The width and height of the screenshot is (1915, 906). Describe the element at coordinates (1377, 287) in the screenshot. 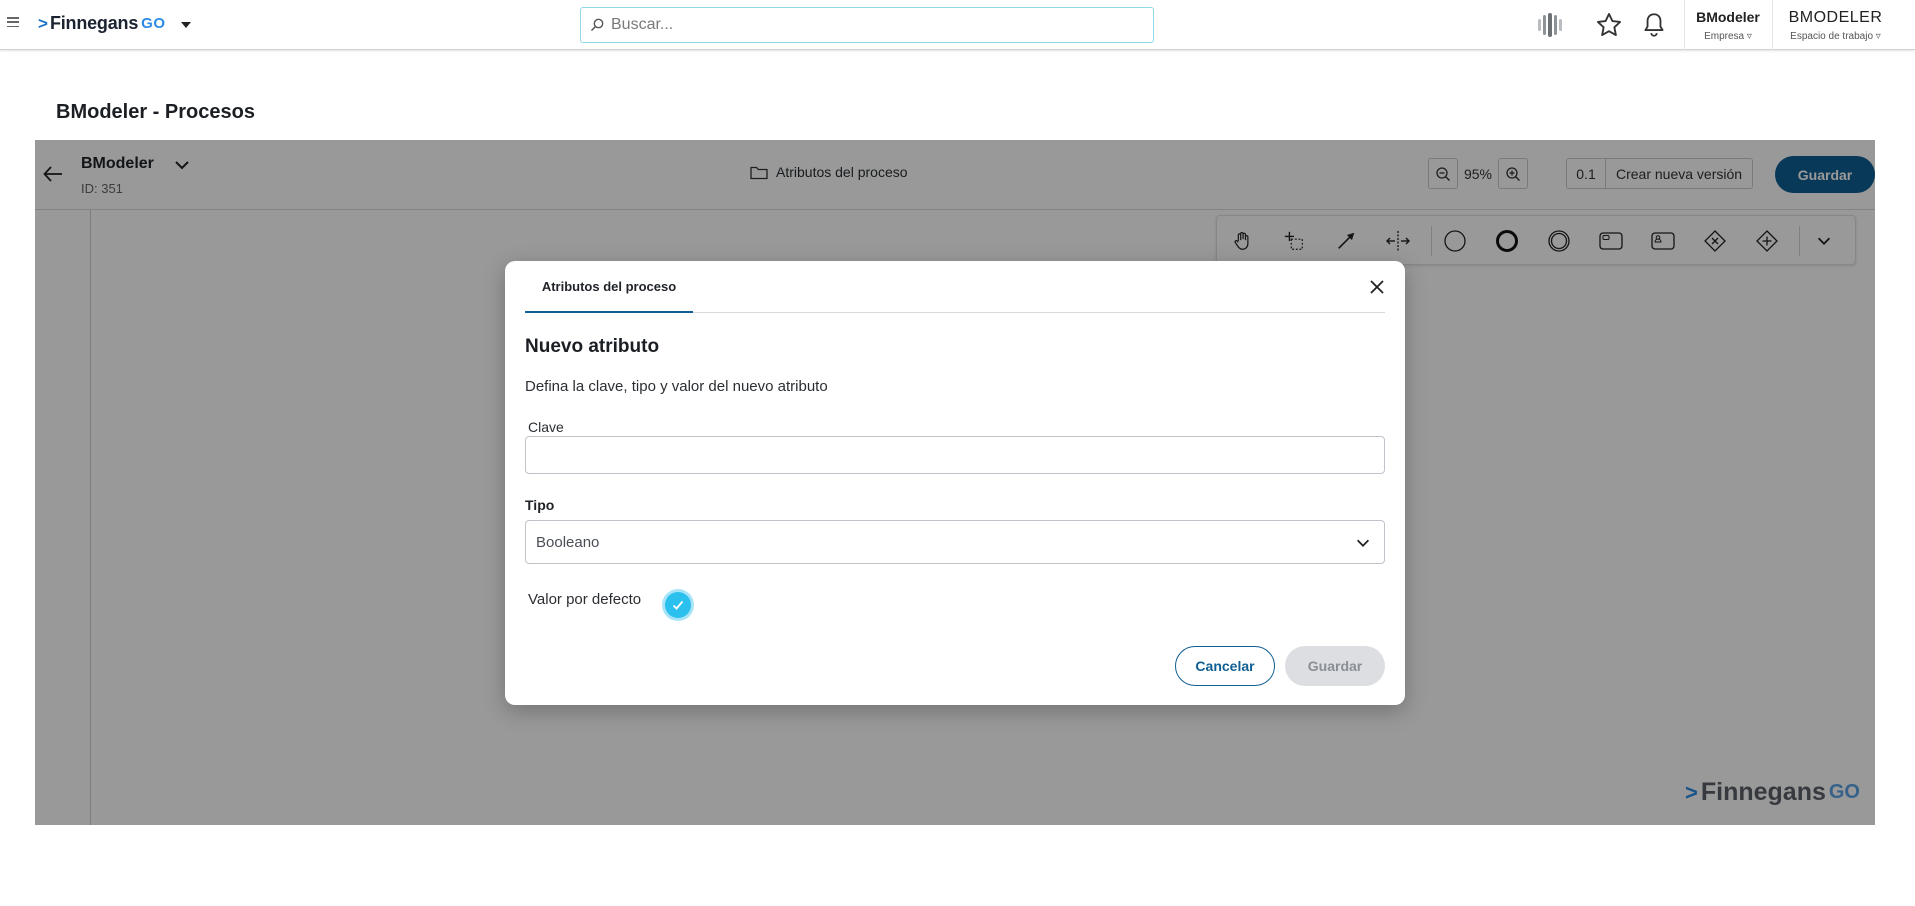

I see `close-icon` at that location.